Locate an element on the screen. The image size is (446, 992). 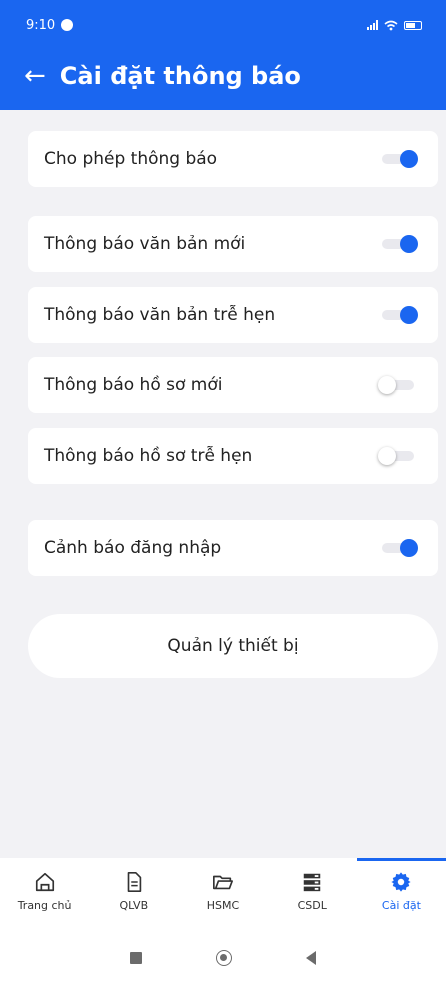
app-header: 9:10 ← Cài đặt thông báo is located at coordinates (223, 55).